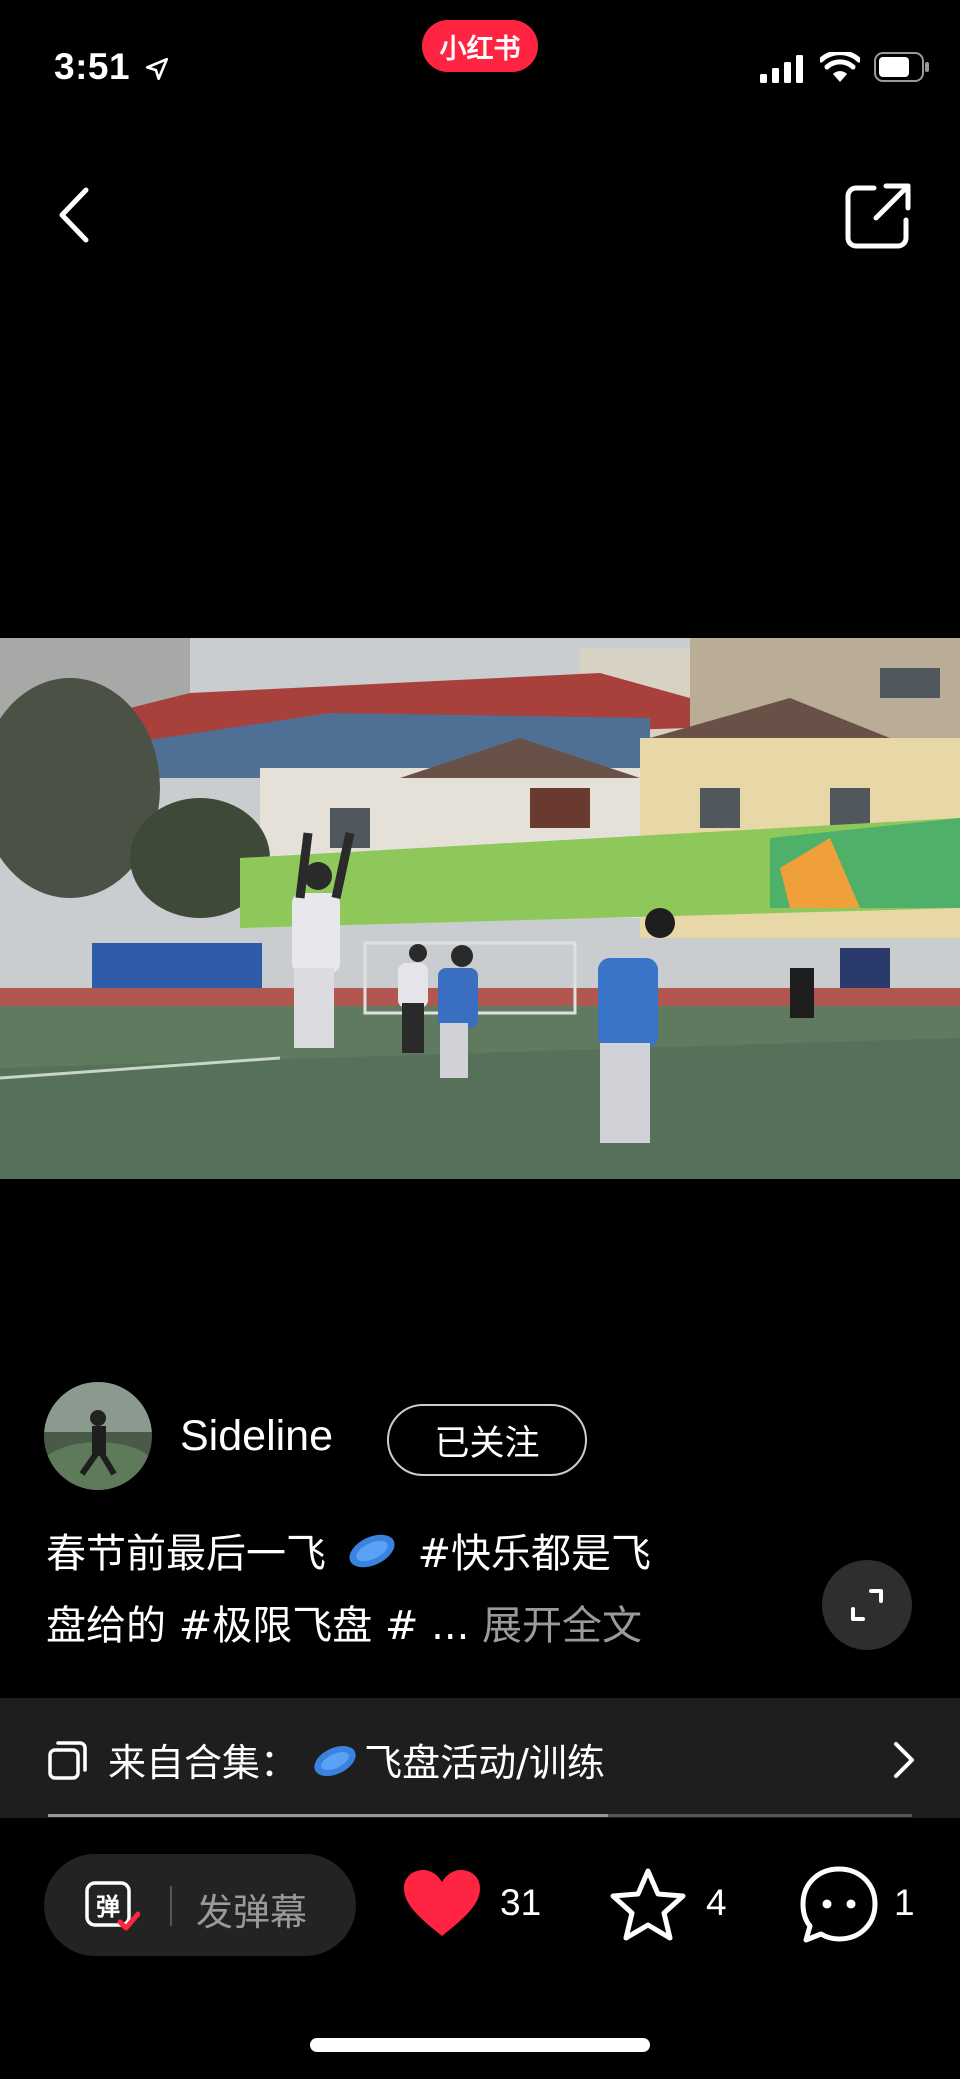  I want to click on favorite-count: 4, so click(716, 1902).